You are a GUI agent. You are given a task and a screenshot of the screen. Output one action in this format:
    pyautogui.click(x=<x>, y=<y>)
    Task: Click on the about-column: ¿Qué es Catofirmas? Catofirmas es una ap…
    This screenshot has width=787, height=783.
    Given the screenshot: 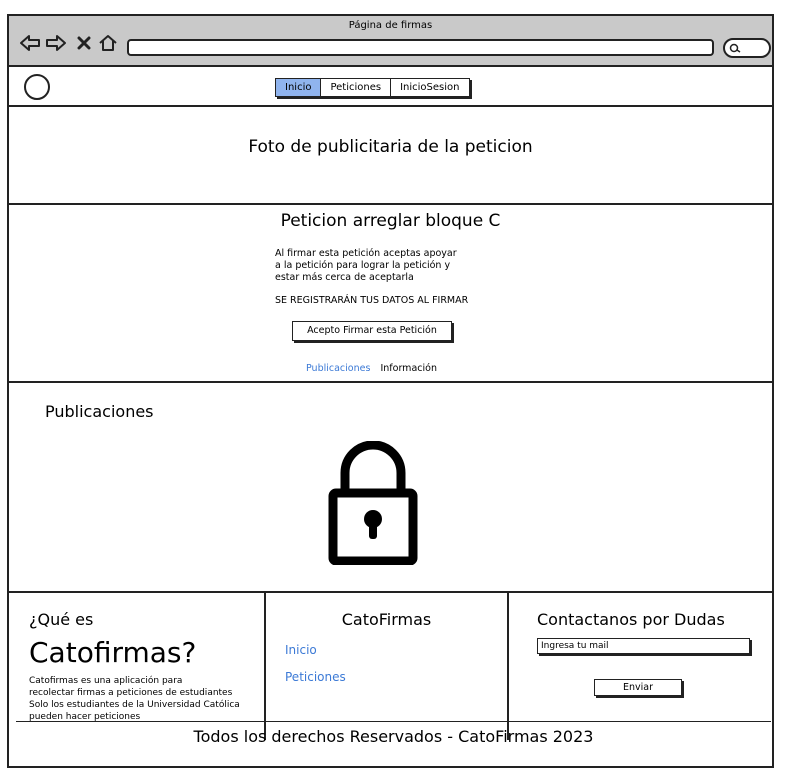 What is the action you would take?
    pyautogui.click(x=137, y=666)
    